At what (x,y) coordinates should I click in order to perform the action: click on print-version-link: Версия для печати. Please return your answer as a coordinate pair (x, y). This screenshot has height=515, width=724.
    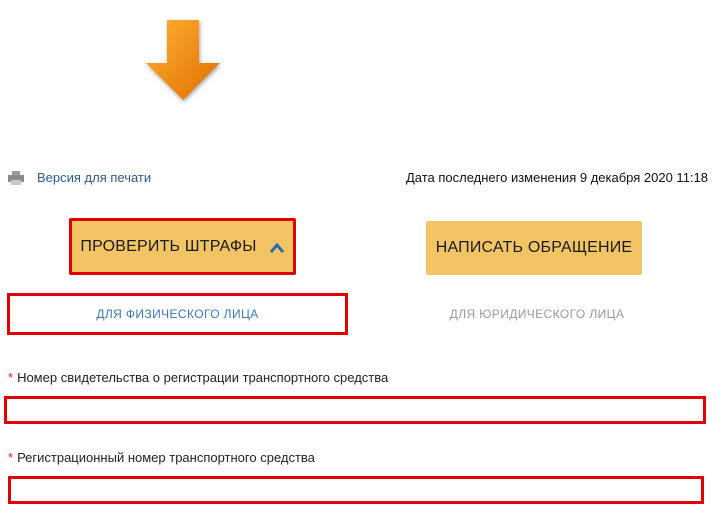
    Looking at the image, I should click on (79, 178).